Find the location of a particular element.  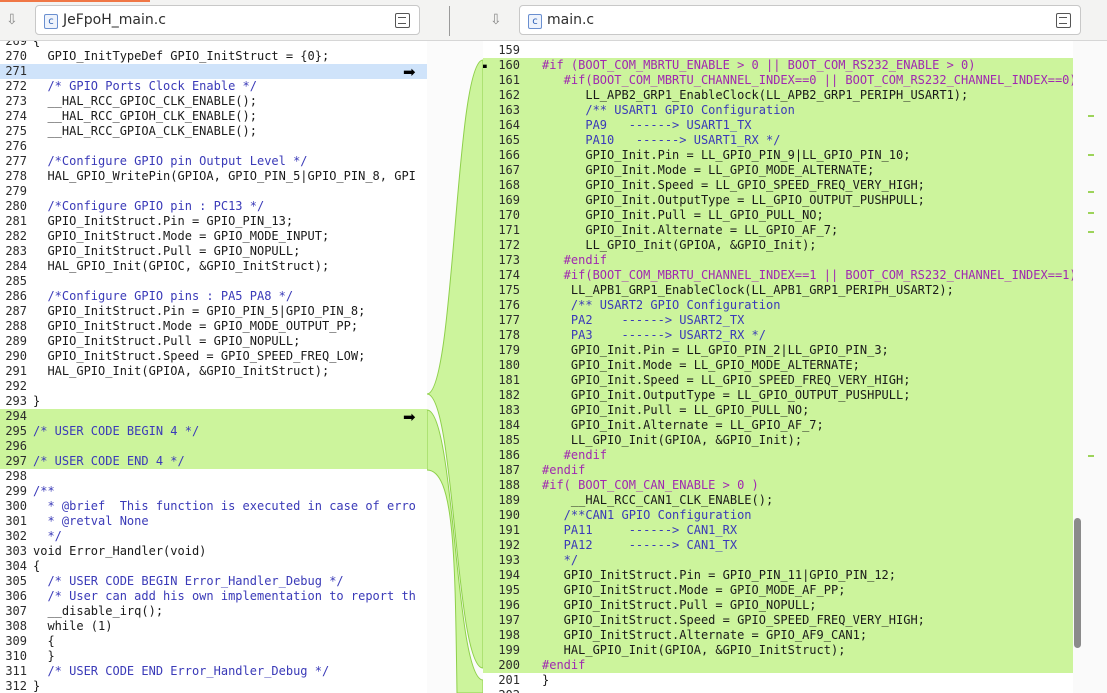

code-line: 193 */ is located at coordinates (778, 560).